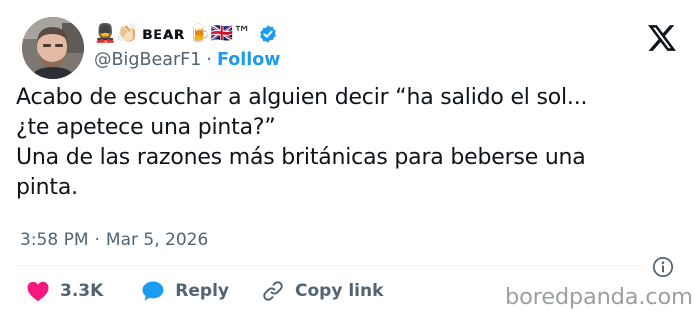 Image resolution: width=700 pixels, height=318 pixels. I want to click on watermark: boredpanda.com, so click(599, 297).